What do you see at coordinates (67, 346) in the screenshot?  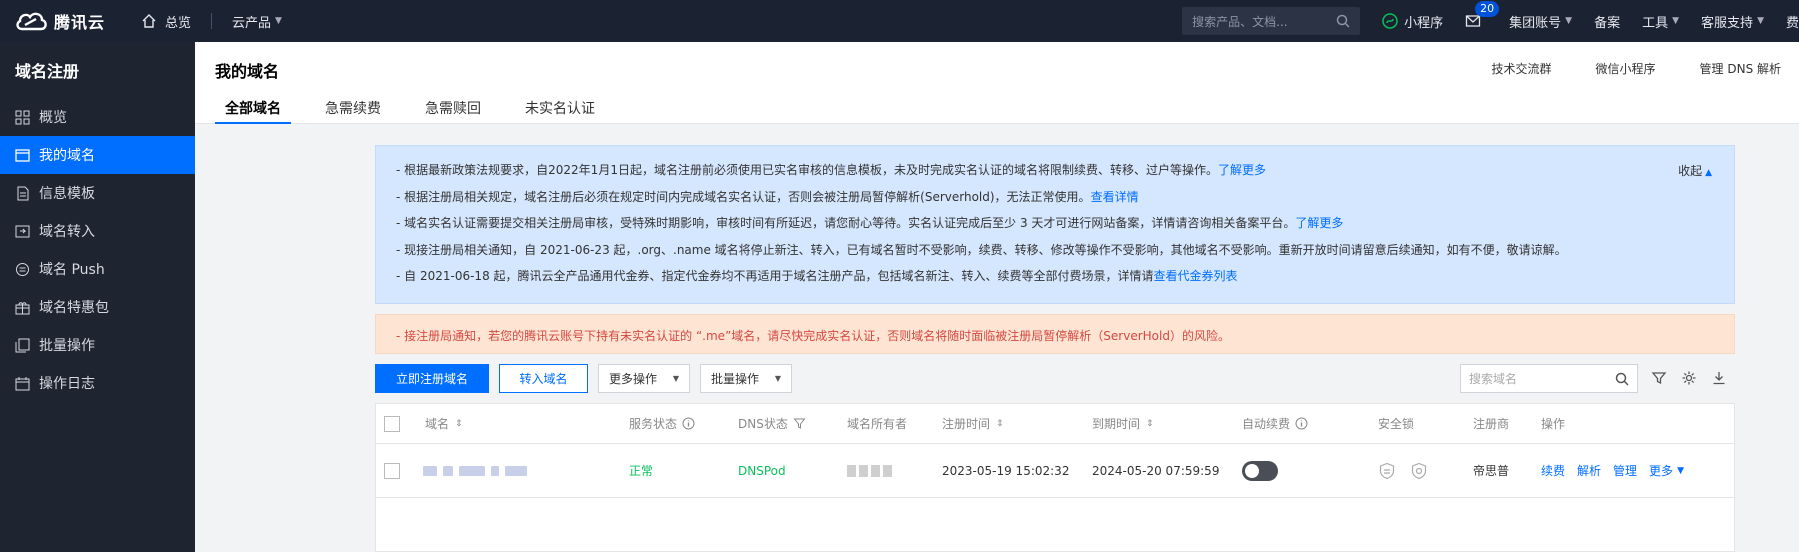 I see `sidebar-item-label: 批量操作` at bounding box center [67, 346].